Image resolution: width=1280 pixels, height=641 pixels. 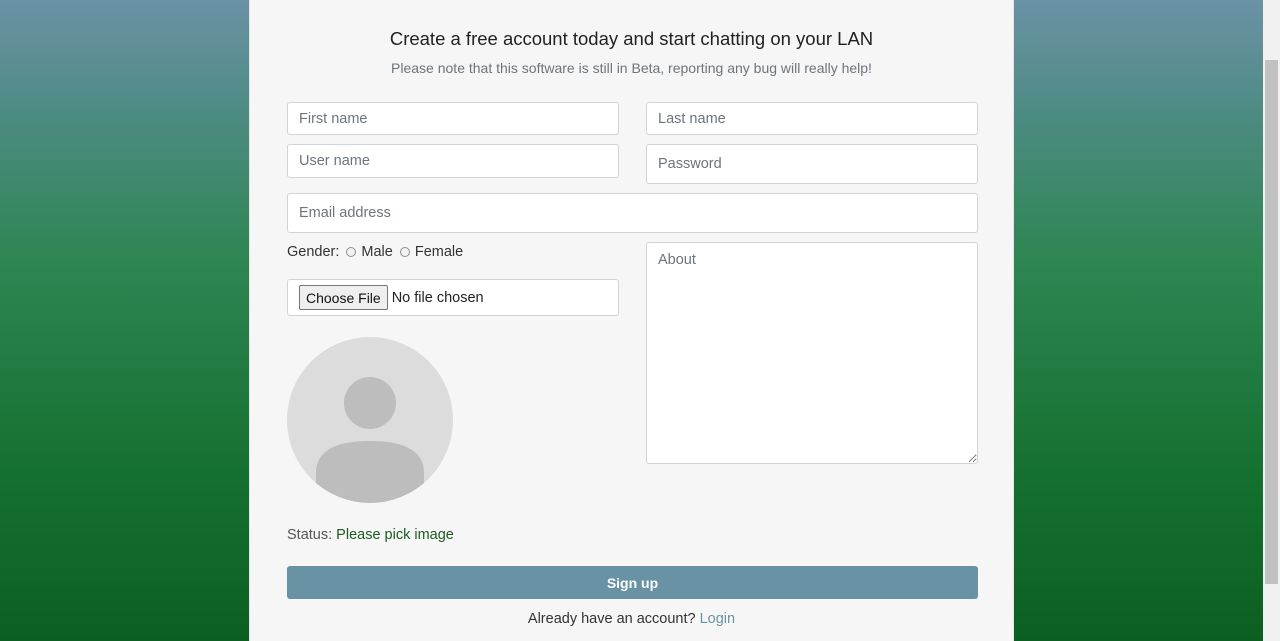 What do you see at coordinates (439, 252) in the screenshot?
I see `gender-female-label: Female` at bounding box center [439, 252].